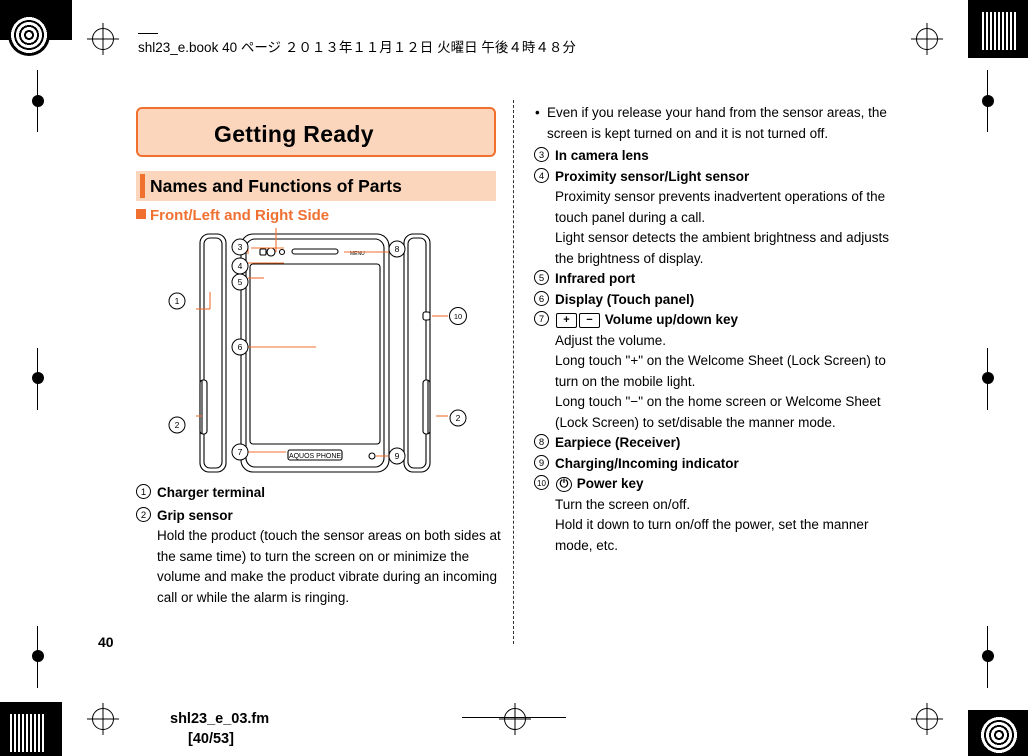  Describe the element at coordinates (927, 39) in the screenshot. I see `registration-mark-top-right` at that location.